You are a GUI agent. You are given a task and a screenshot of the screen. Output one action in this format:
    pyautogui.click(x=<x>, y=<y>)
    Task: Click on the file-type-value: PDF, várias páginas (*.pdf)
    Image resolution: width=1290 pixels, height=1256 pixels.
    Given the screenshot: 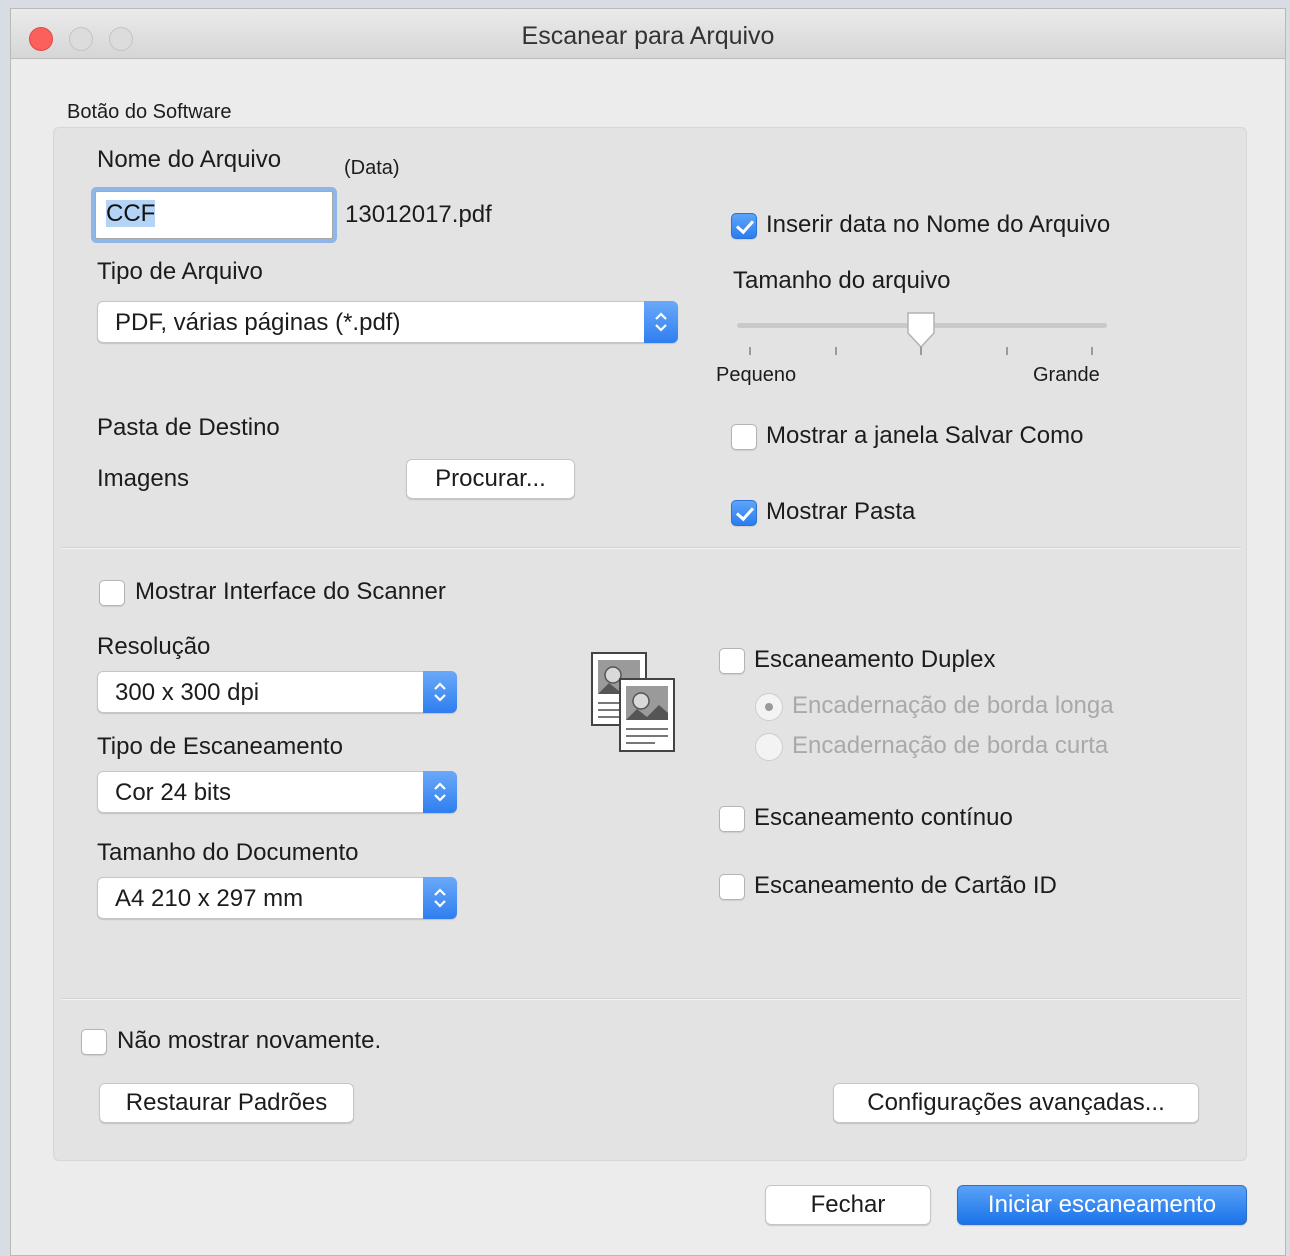 What is the action you would take?
    pyautogui.click(x=258, y=322)
    